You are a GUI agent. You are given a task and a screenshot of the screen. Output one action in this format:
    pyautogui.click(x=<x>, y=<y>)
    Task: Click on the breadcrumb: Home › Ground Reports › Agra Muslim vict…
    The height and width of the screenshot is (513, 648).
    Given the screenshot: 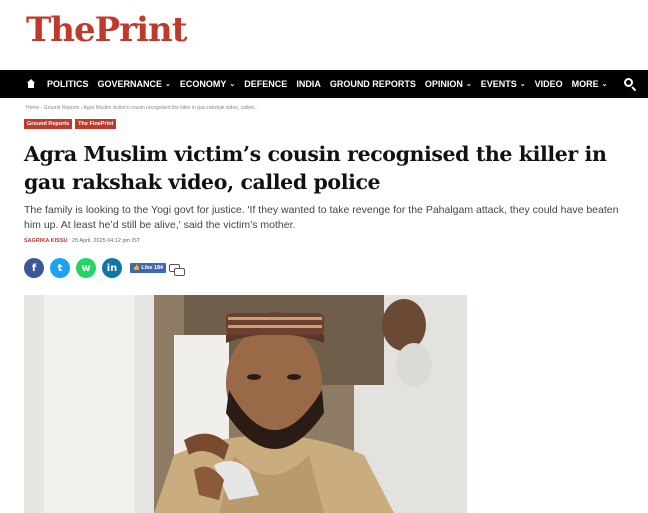 What is the action you would take?
    pyautogui.click(x=142, y=108)
    